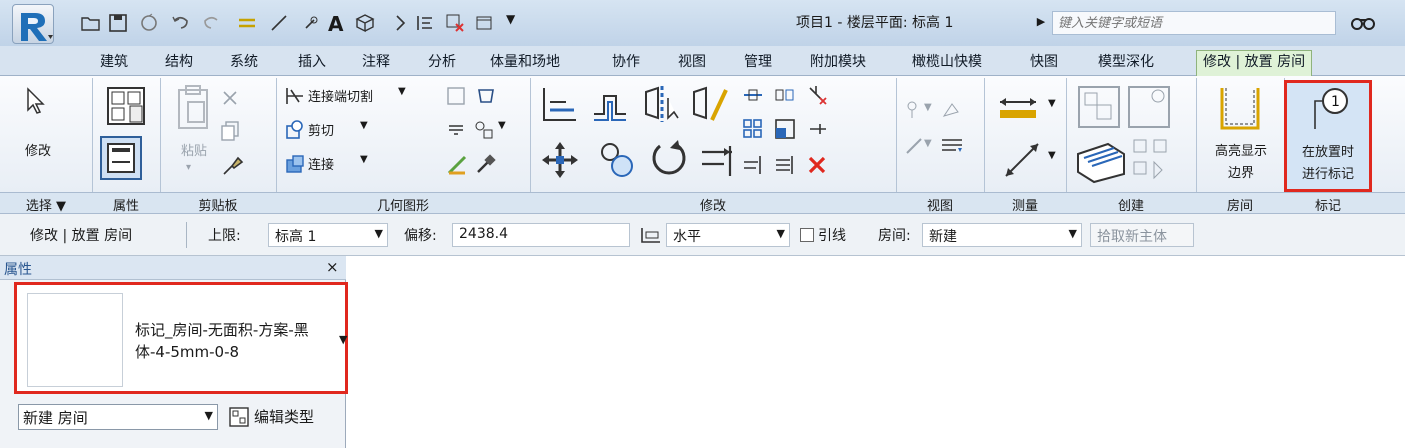 The height and width of the screenshot is (448, 1405). Describe the element at coordinates (1240, 111) in the screenshot. I see `highlight-boundaries-icon` at that location.